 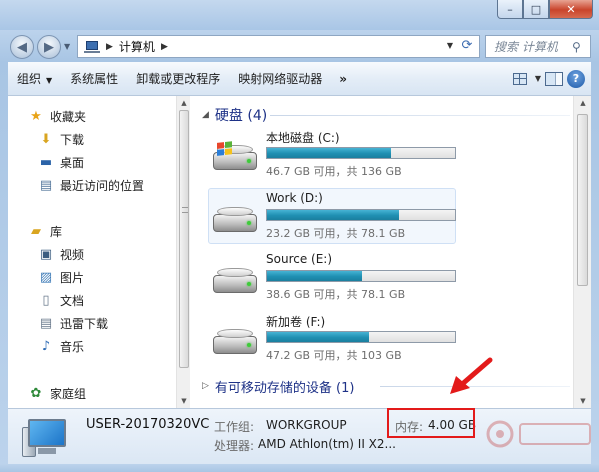 What do you see at coordinates (68, 393) in the screenshot?
I see `nav-label: 家庭组` at bounding box center [68, 393].